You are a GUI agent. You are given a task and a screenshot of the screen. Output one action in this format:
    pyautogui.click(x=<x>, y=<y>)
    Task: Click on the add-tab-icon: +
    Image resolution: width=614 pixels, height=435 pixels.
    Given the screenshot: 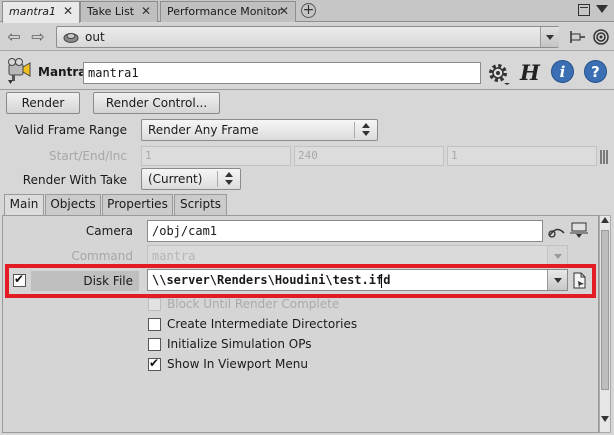 What is the action you would take?
    pyautogui.click(x=308, y=10)
    